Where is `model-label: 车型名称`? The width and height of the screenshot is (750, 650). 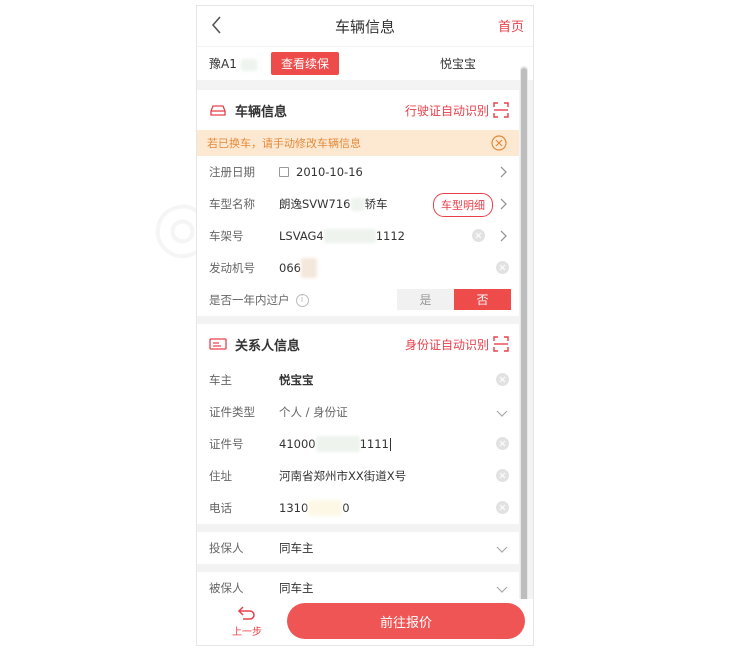 model-label: 车型名称 is located at coordinates (232, 204).